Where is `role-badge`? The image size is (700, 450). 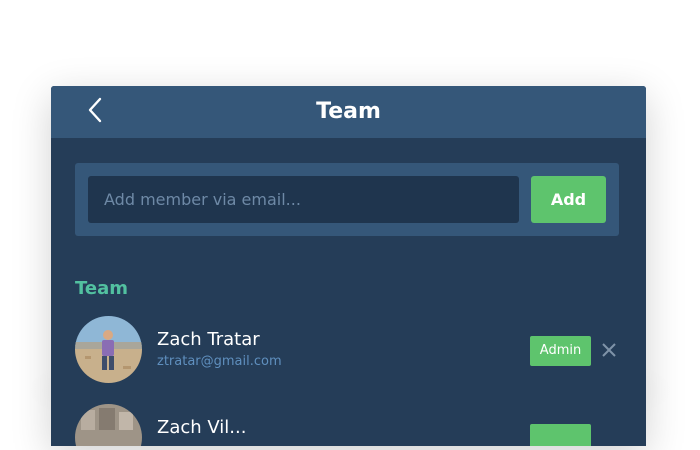 role-badge is located at coordinates (560, 435).